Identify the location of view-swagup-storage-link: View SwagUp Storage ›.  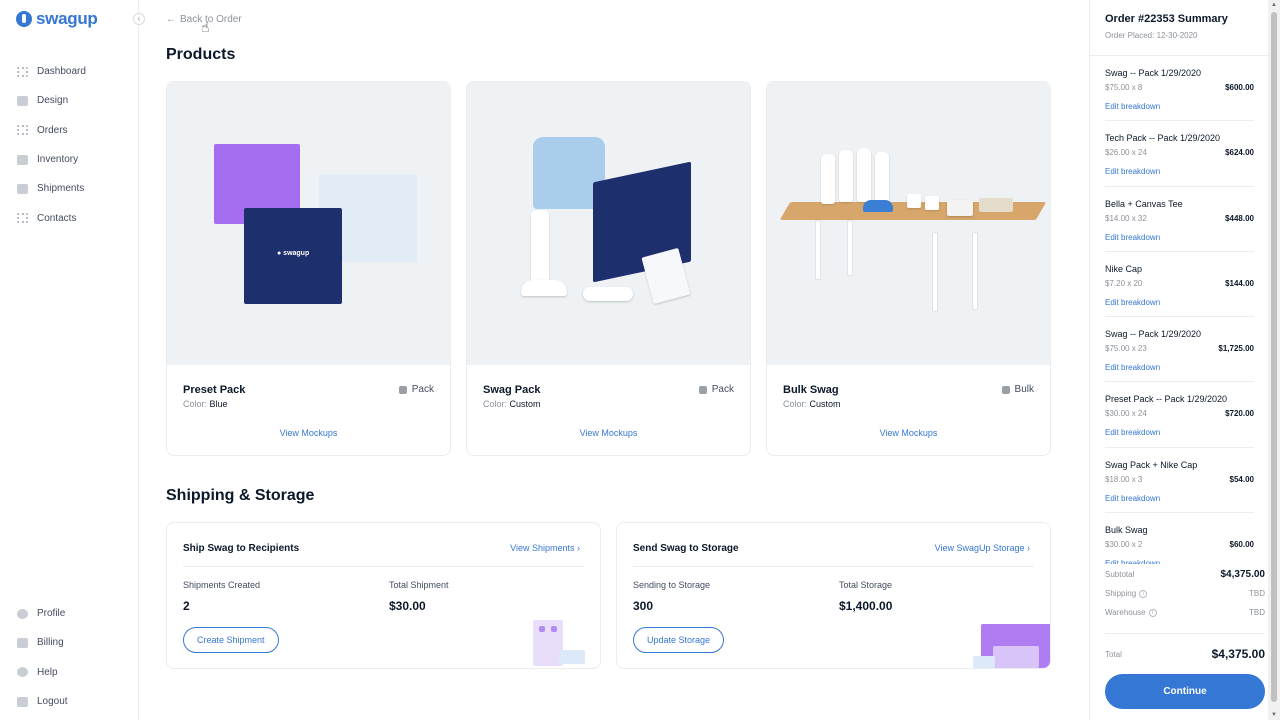
(982, 548).